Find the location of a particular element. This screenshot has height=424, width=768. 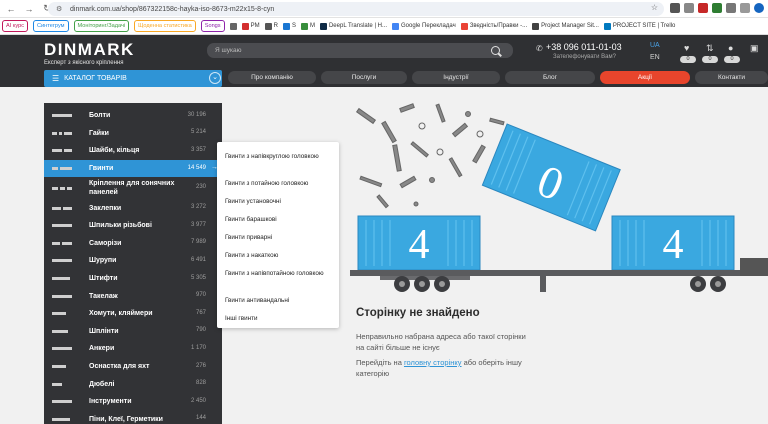

nav-services: Послуги is located at coordinates (364, 77).